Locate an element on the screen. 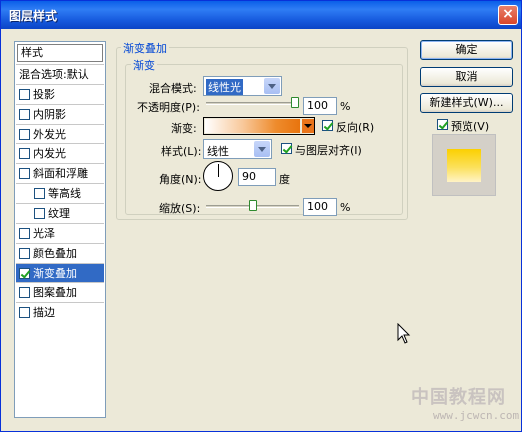 Image resolution: width=522 pixels, height=432 pixels. style-list-item: 纹理 is located at coordinates (60, 212).